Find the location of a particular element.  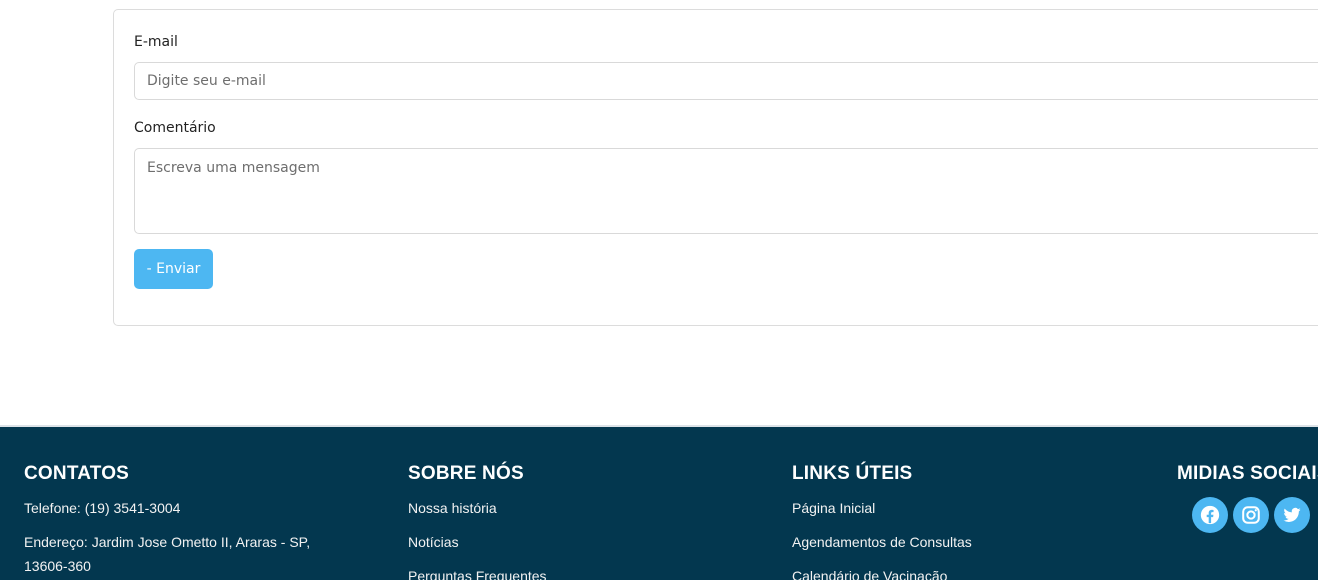

twitter-glyph is located at coordinates (1292, 514).